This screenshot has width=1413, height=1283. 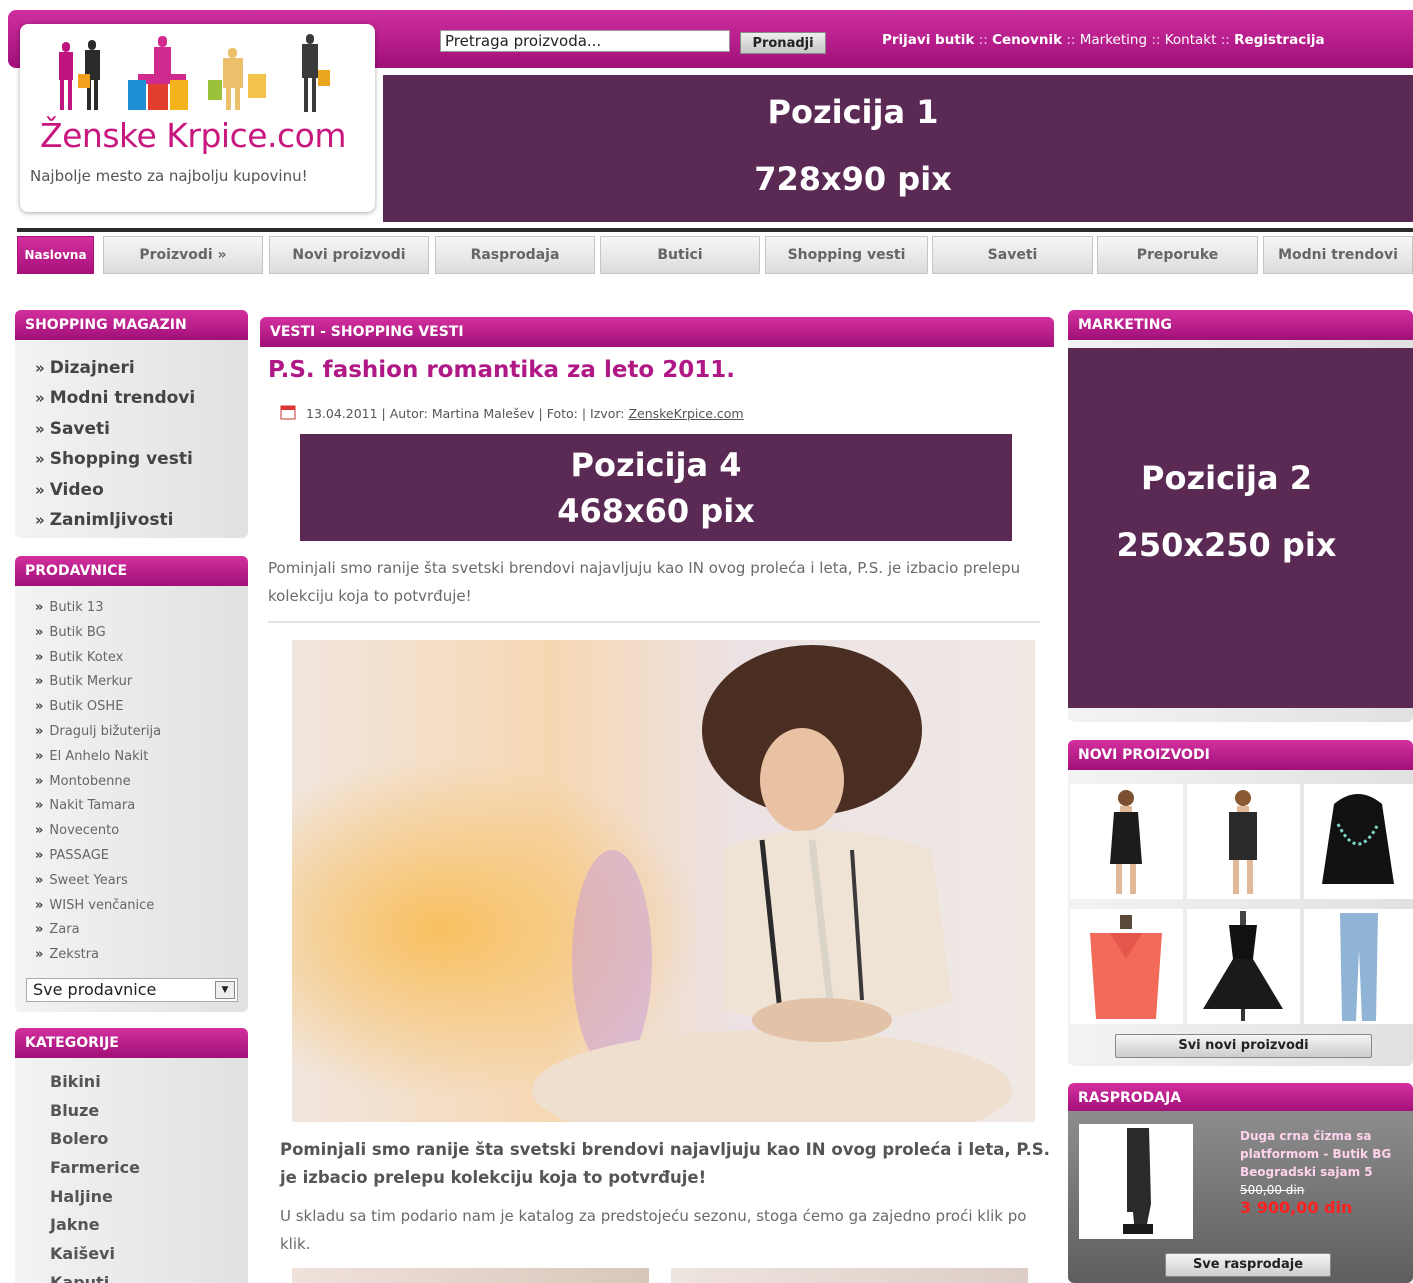 What do you see at coordinates (225, 990) in the screenshot?
I see `chevron-down-icon: ▼` at bounding box center [225, 990].